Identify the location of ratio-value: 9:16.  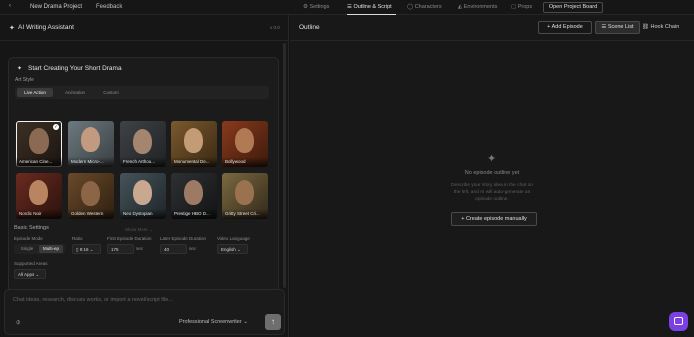
(84, 249).